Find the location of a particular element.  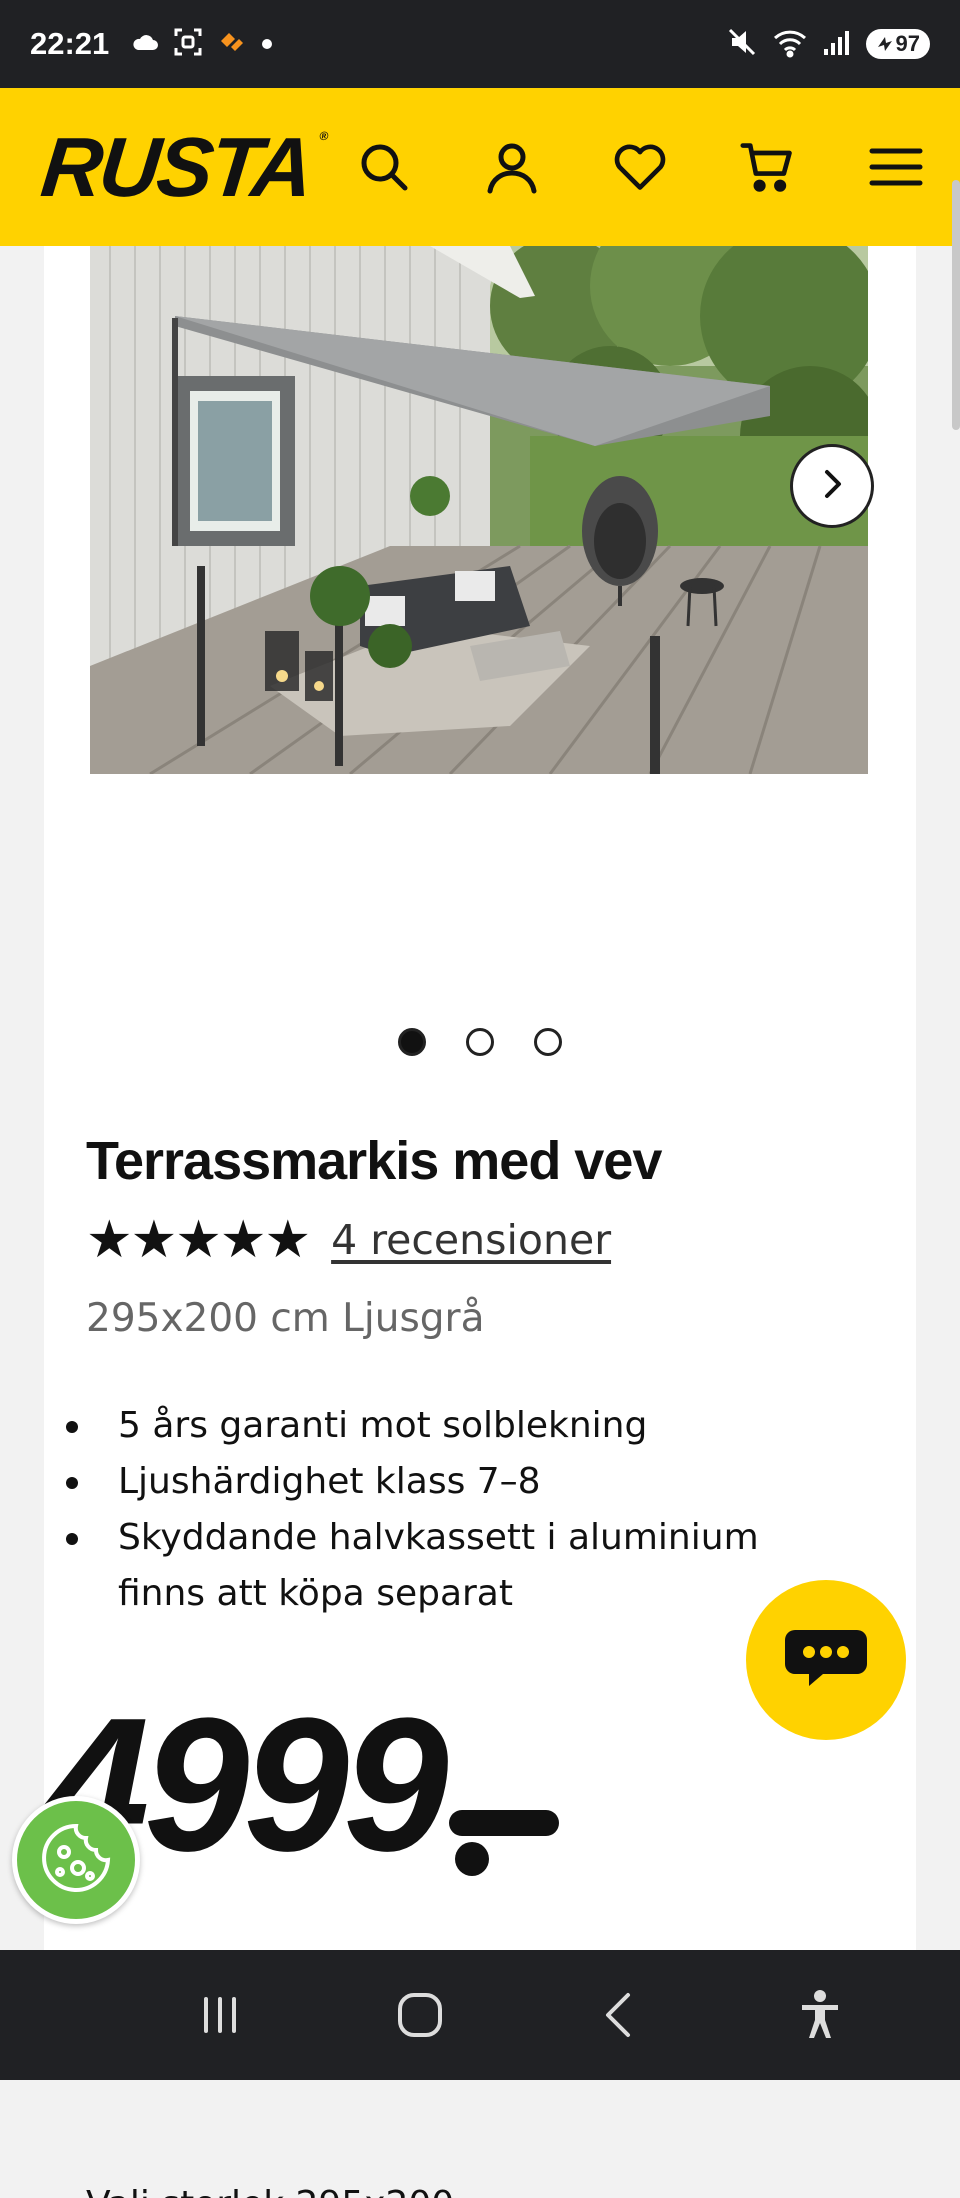

accessibility-icon is located at coordinates (820, 2015).